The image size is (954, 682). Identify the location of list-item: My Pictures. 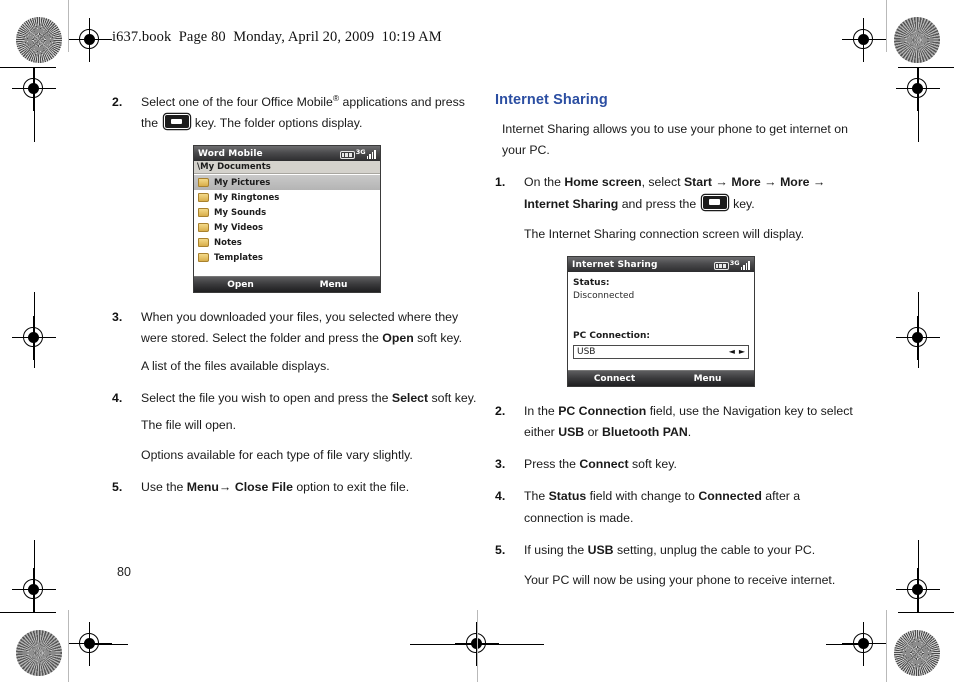
(287, 183).